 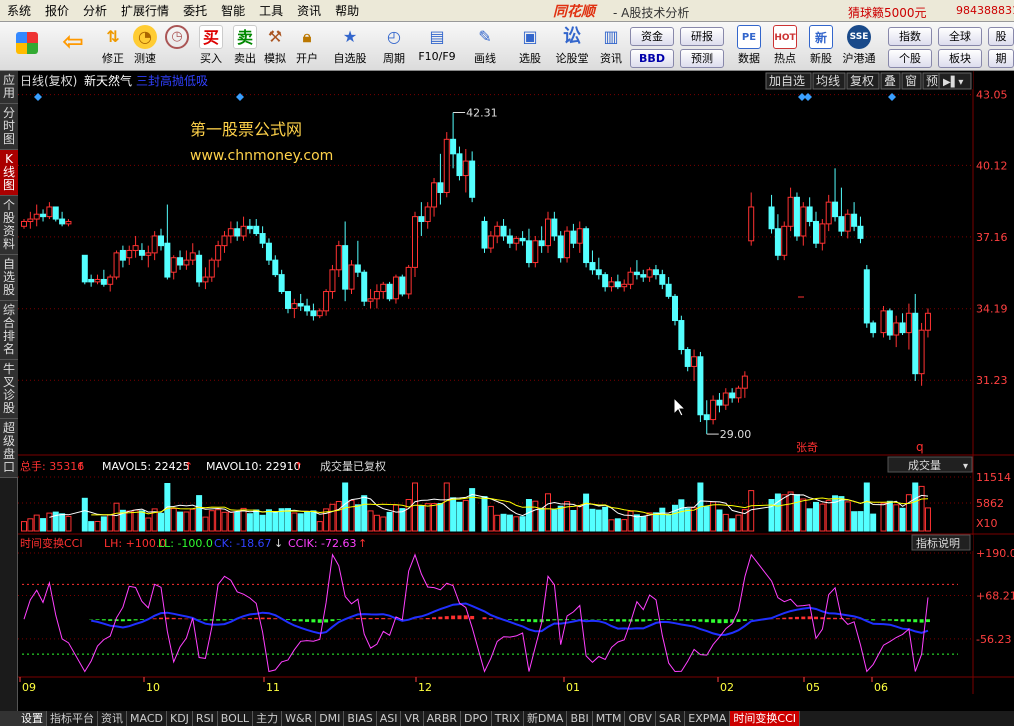 What do you see at coordinates (910, 58) in the screenshot?
I see `single-stock-button: 个股` at bounding box center [910, 58].